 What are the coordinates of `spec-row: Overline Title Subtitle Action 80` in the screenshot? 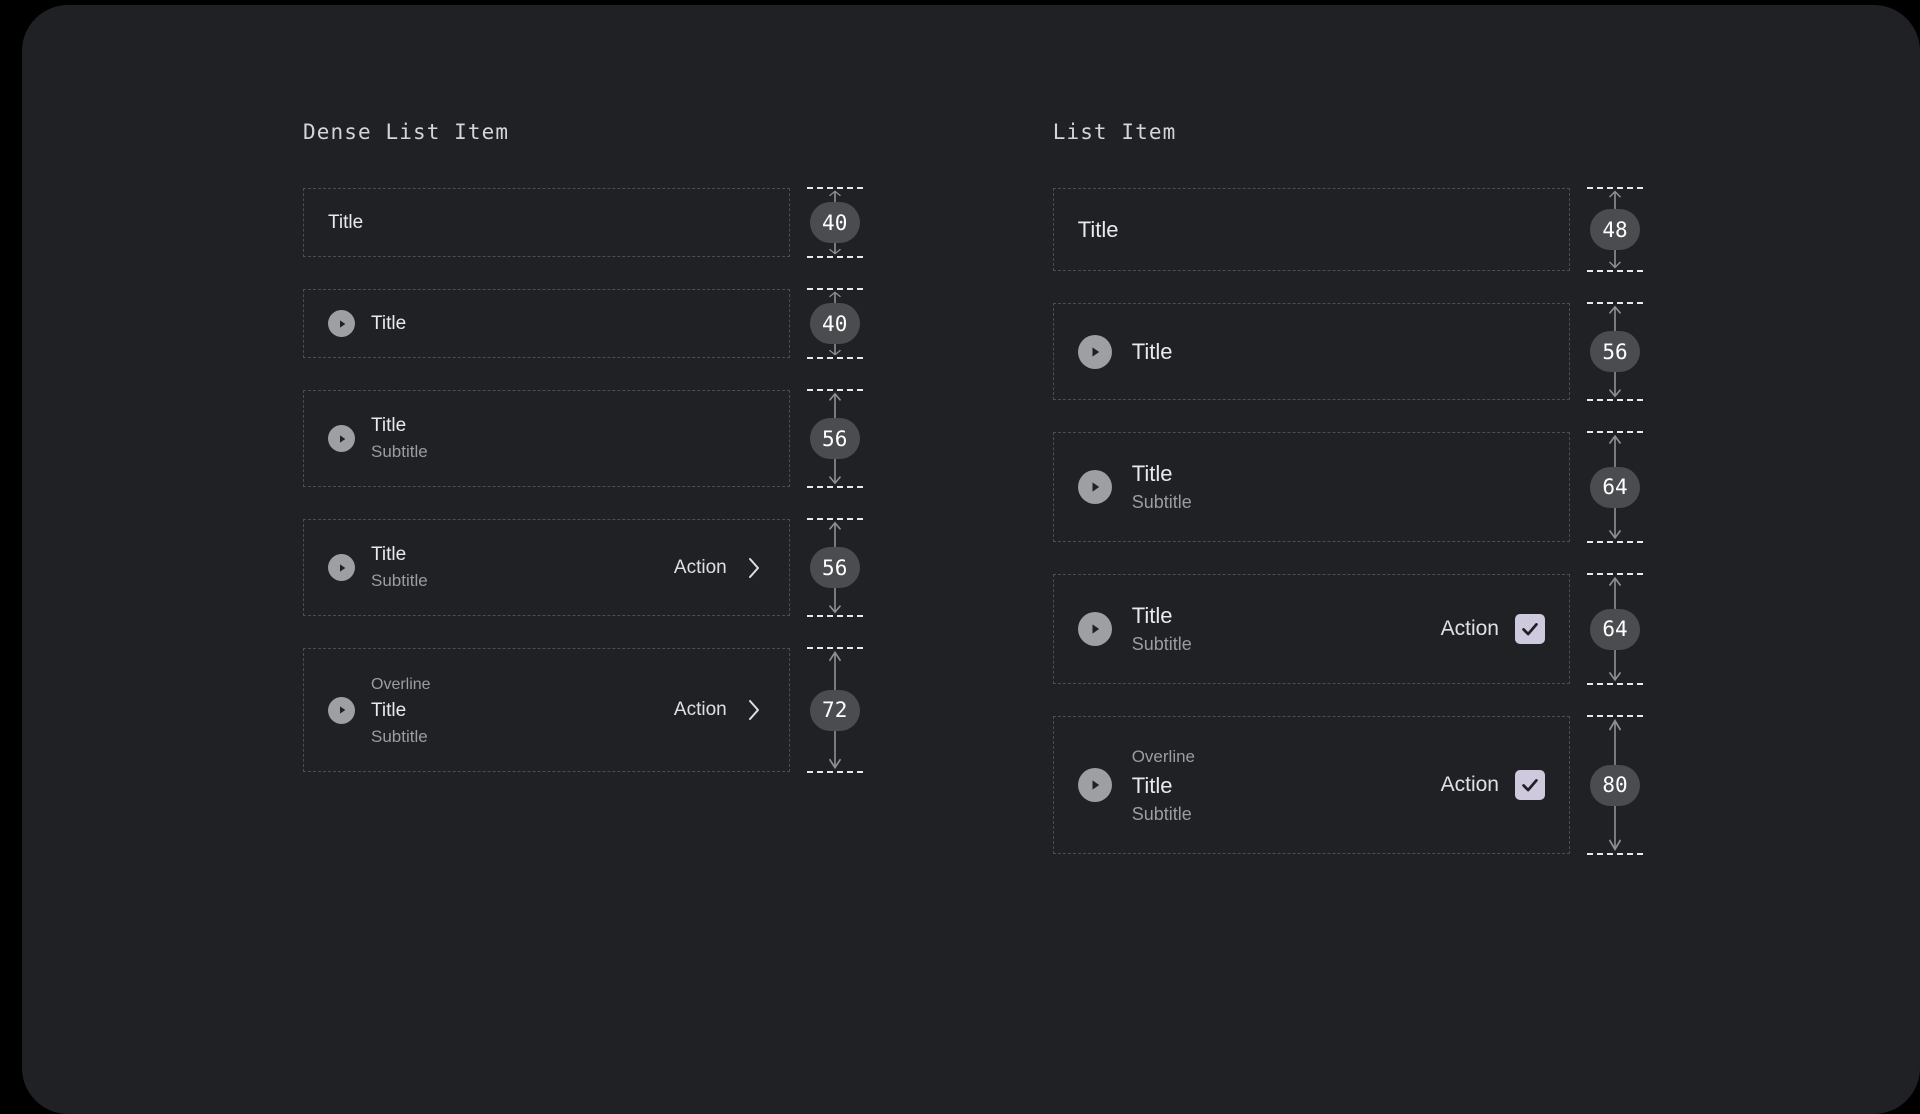 It's located at (1347, 785).